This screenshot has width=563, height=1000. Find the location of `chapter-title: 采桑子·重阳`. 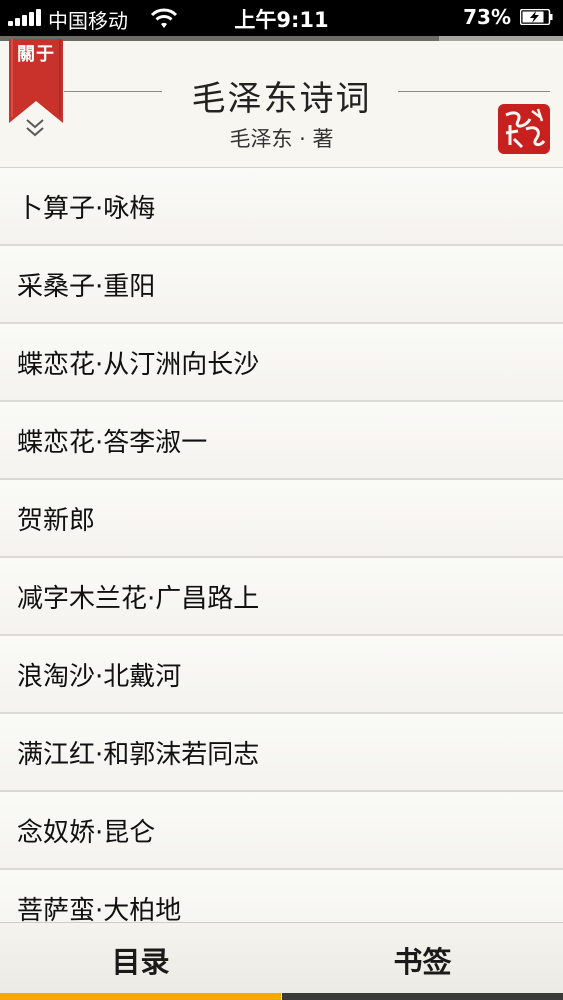

chapter-title: 采桑子·重阳 is located at coordinates (86, 287).